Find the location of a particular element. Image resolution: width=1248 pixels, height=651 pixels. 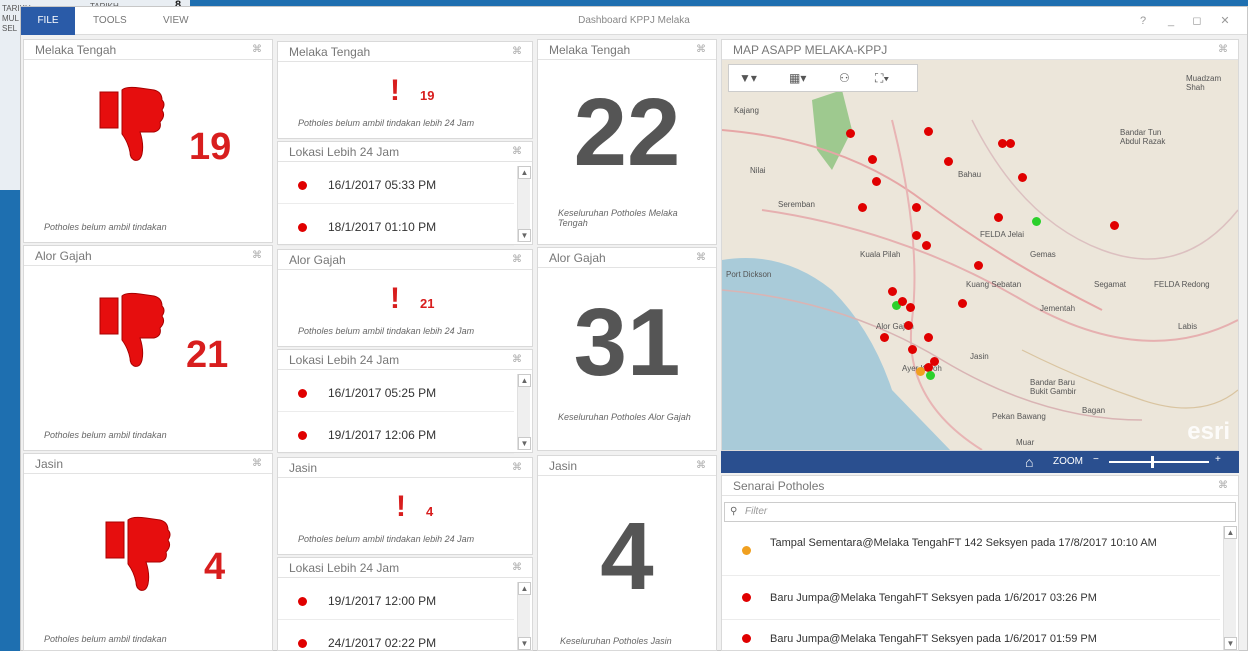

thumbs-down-icon is located at coordinates (132, 128).